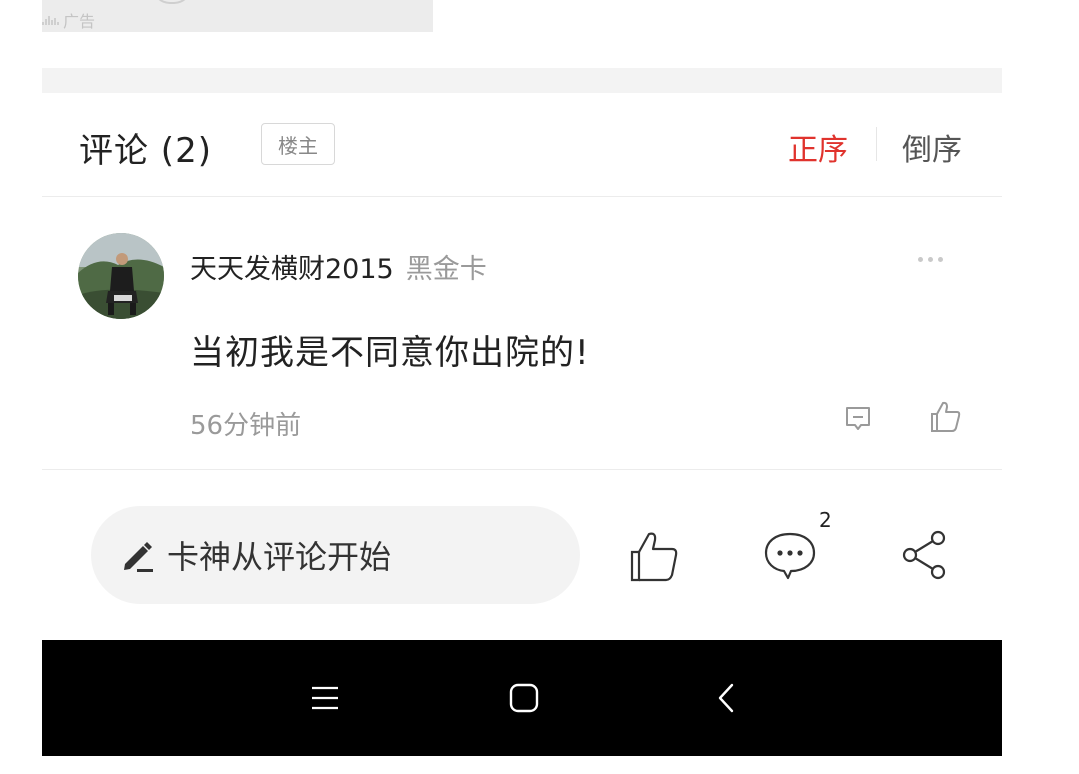 The width and height of the screenshot is (1079, 774). What do you see at coordinates (876, 144) in the screenshot?
I see `sort-divider` at bounding box center [876, 144].